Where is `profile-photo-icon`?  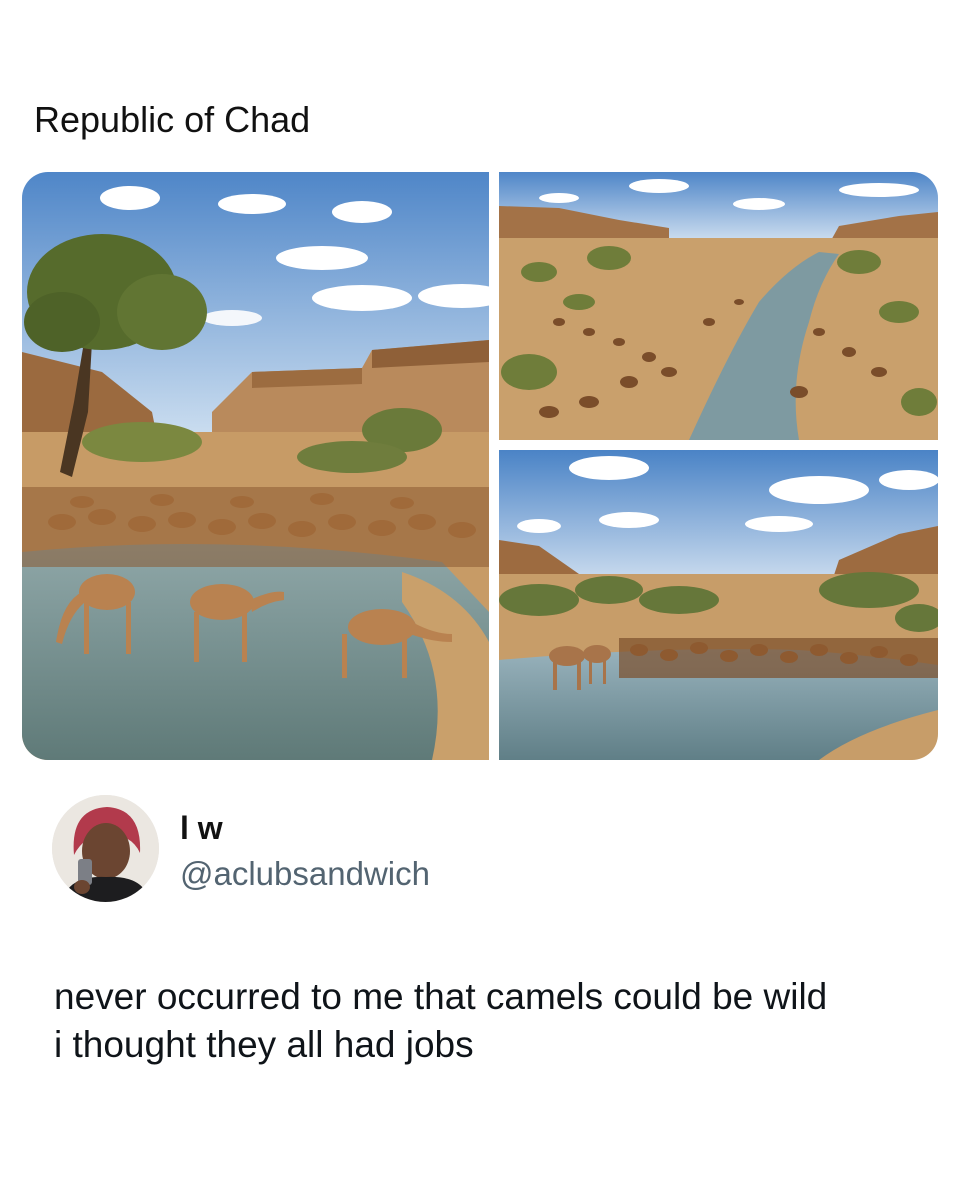
profile-photo-icon is located at coordinates (105, 848).